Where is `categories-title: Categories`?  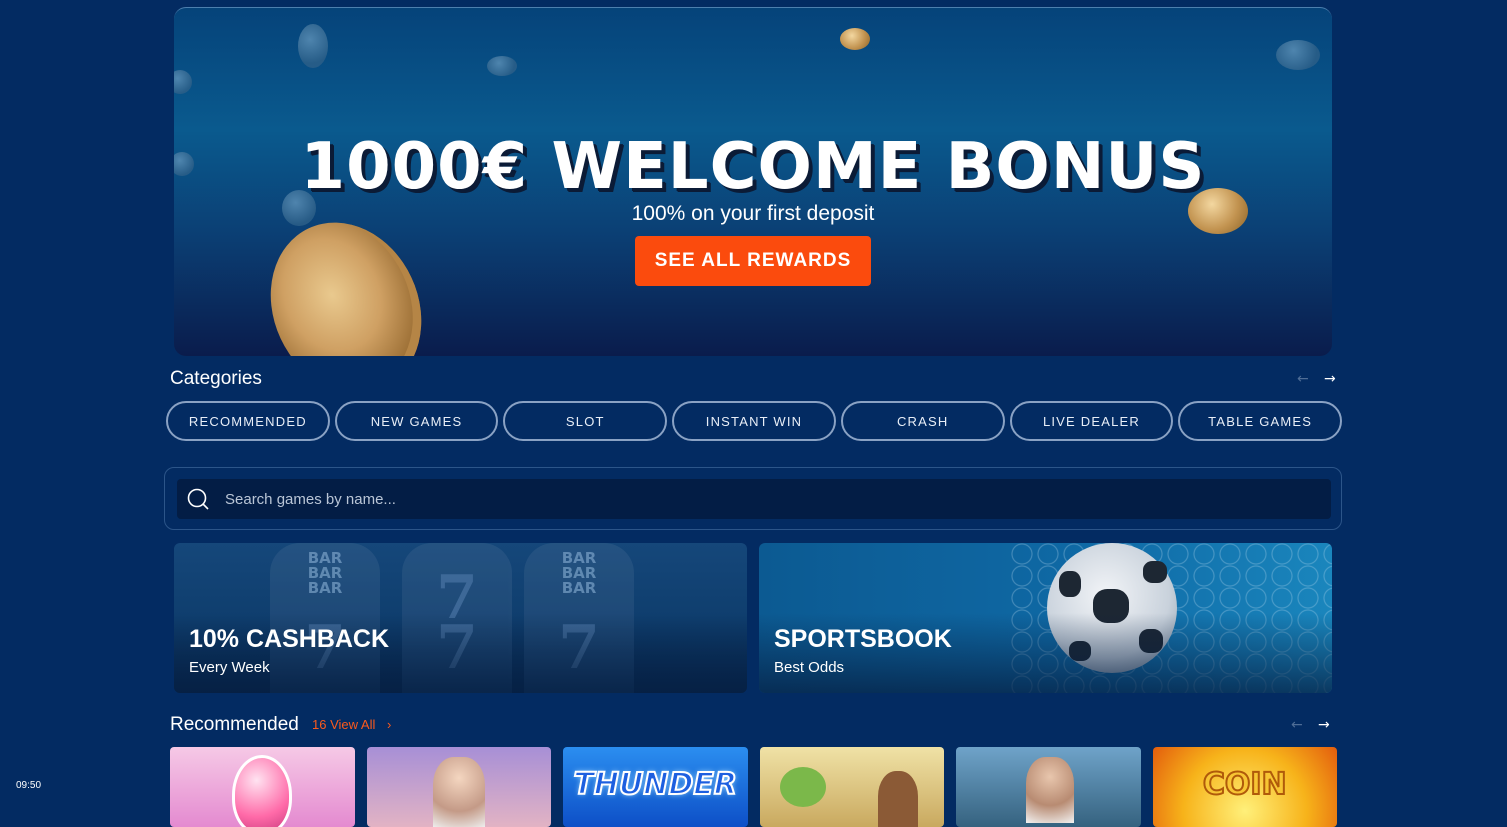
categories-title: Categories is located at coordinates (216, 378).